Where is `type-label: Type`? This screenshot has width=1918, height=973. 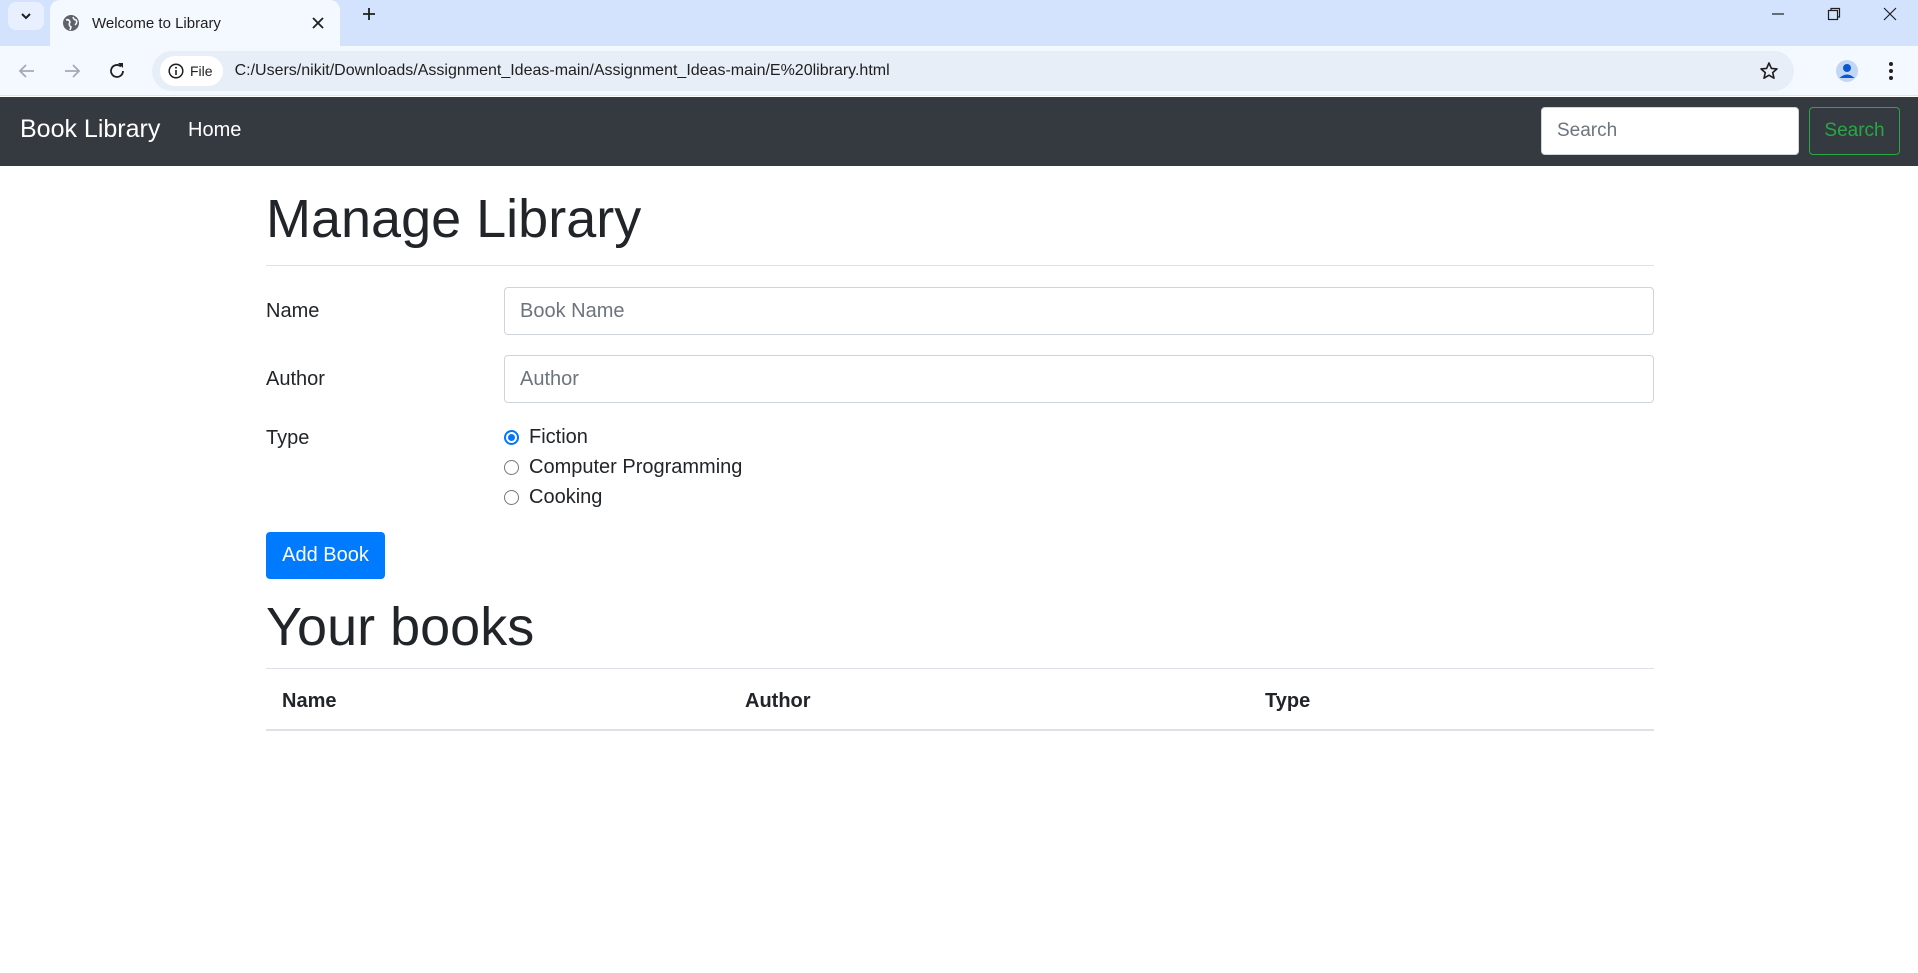
type-label: Type is located at coordinates (288, 438).